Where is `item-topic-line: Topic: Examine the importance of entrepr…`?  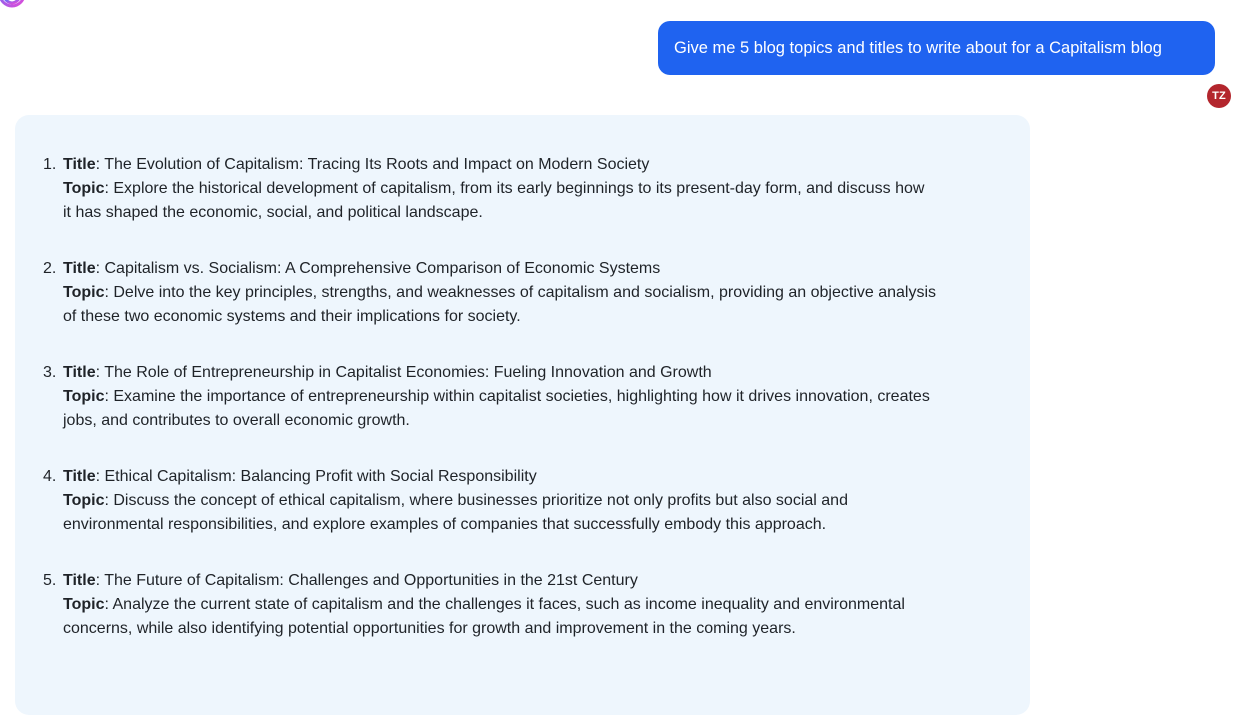
item-topic-line: Topic: Examine the importance of entrepr… is located at coordinates (496, 396).